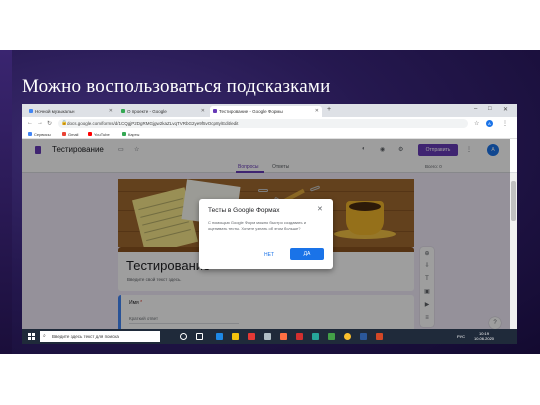 Image resolution: width=540 pixels, height=405 pixels. What do you see at coordinates (251, 336) in the screenshot?
I see `pdf-app-icon` at bounding box center [251, 336].